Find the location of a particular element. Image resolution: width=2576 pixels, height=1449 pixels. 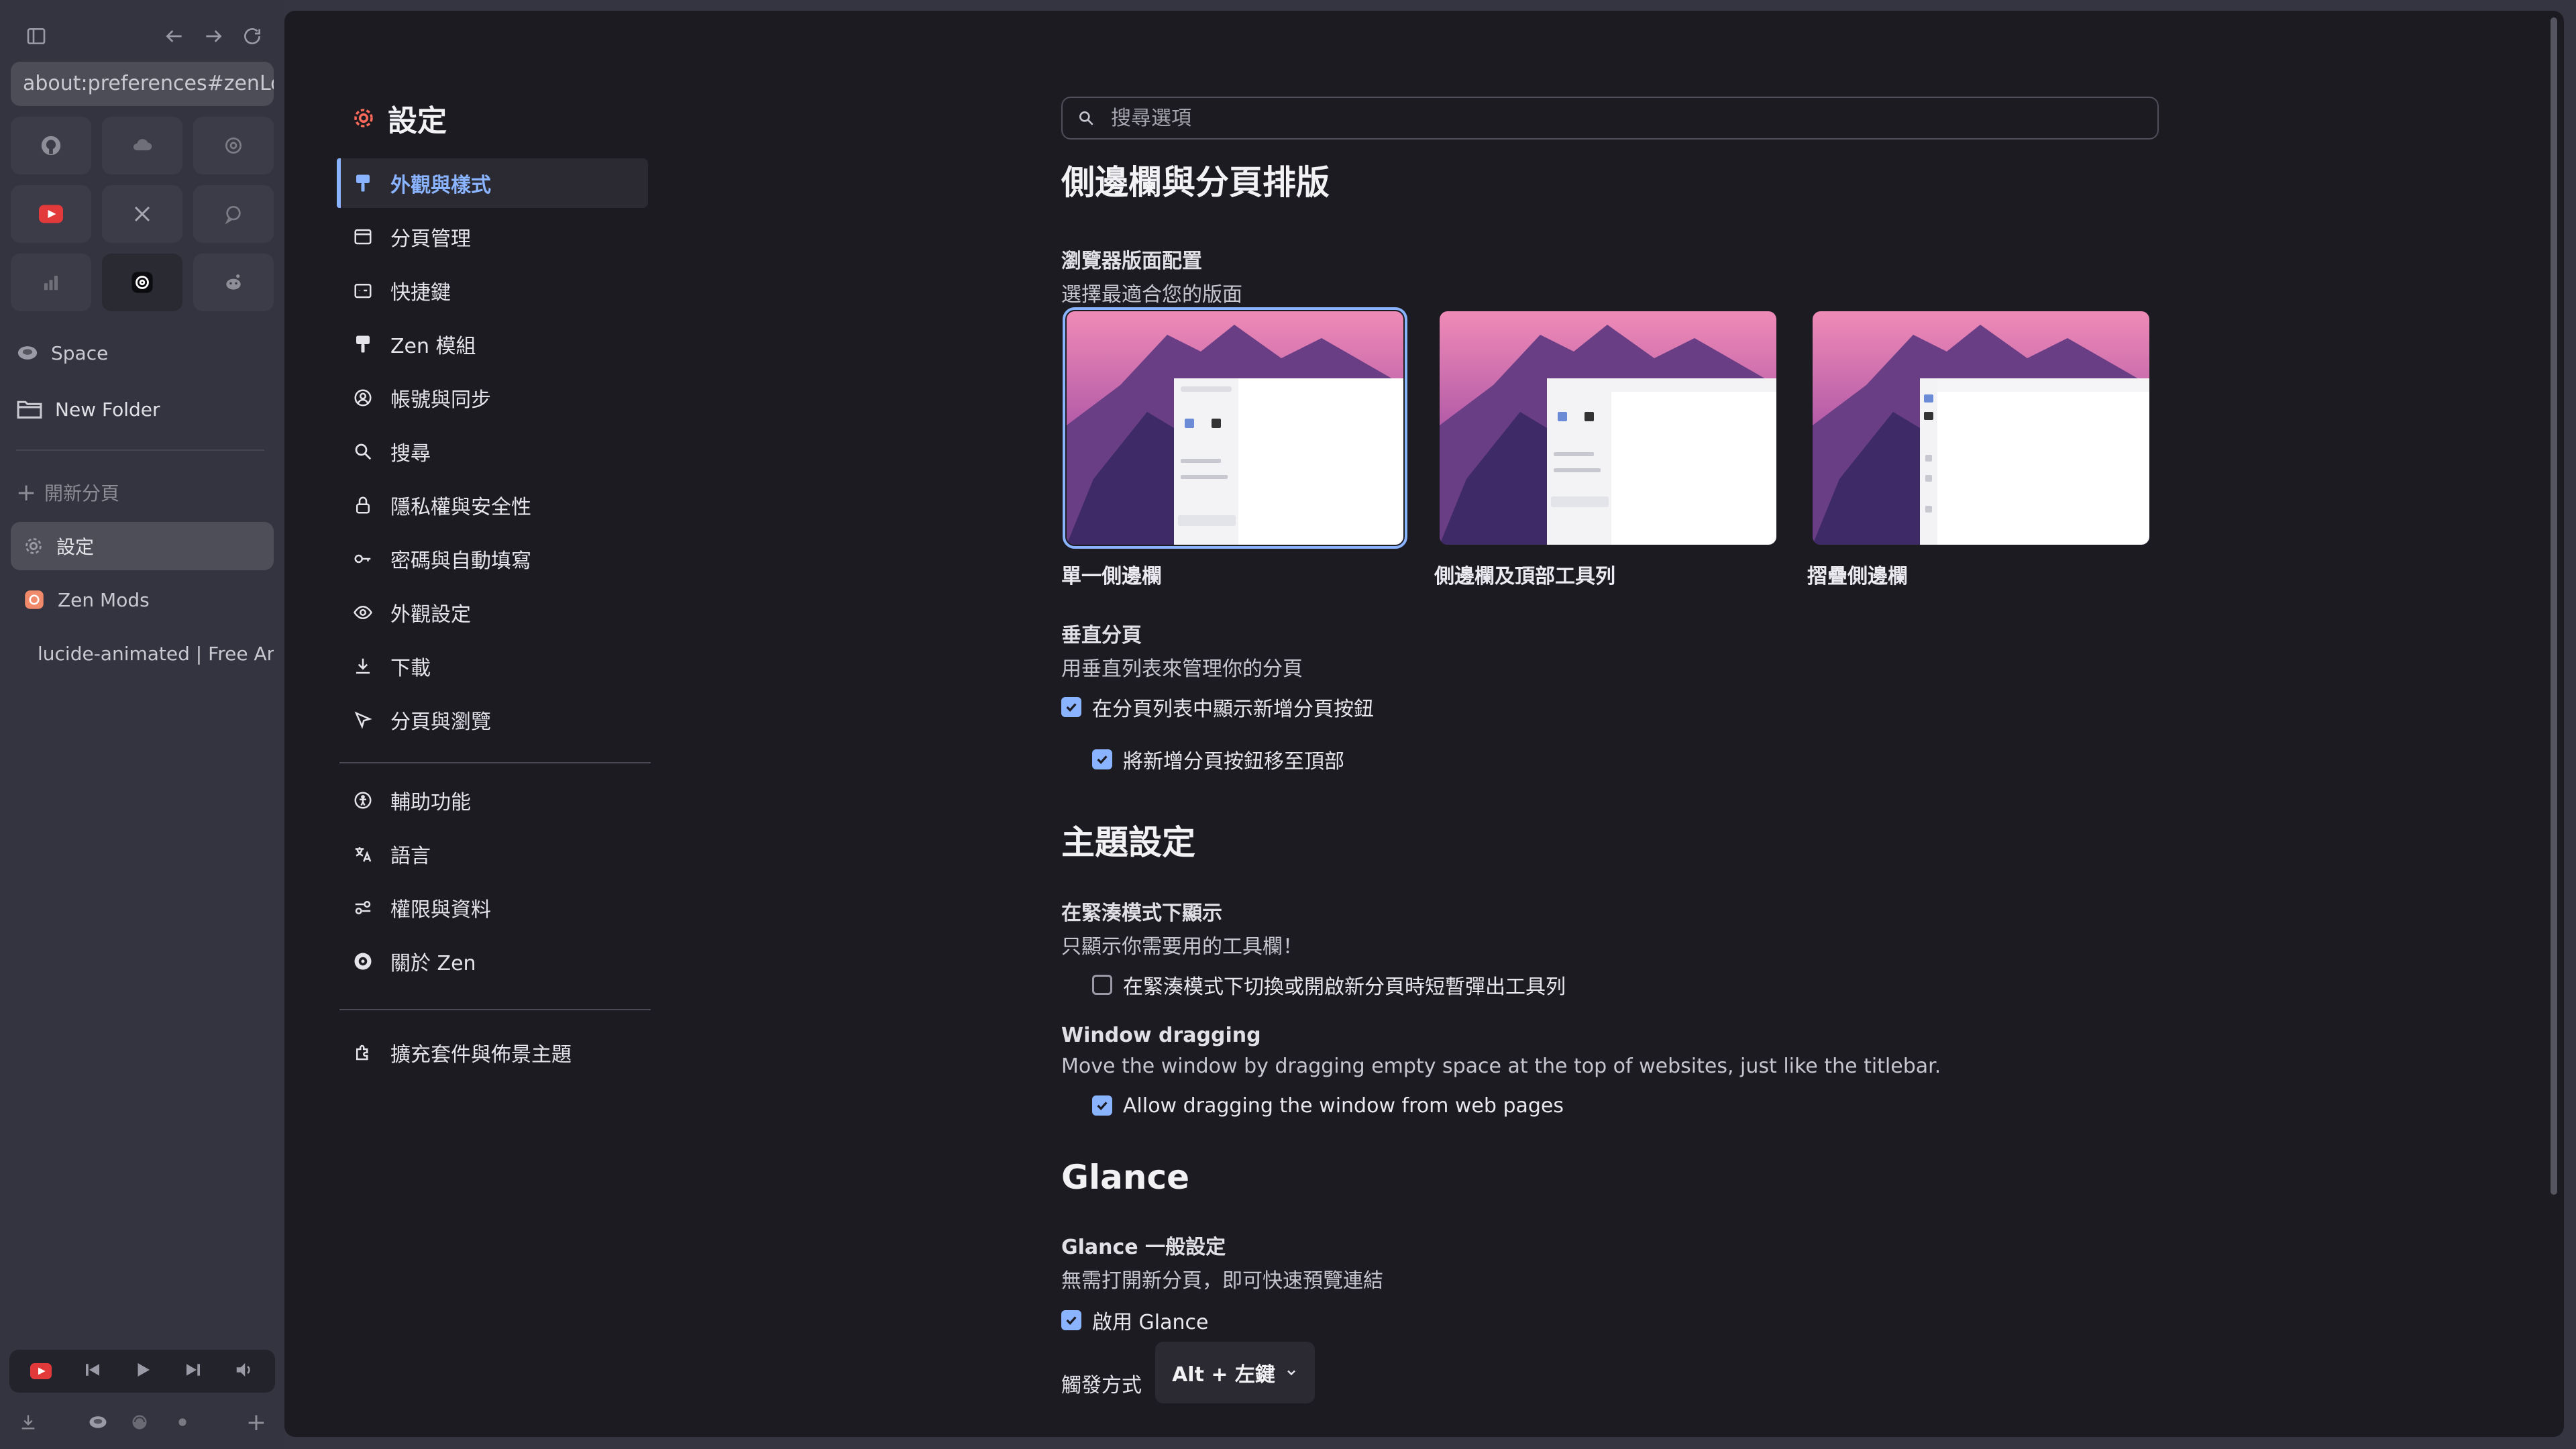

sidebar-top-controls is located at coordinates (142, 36).